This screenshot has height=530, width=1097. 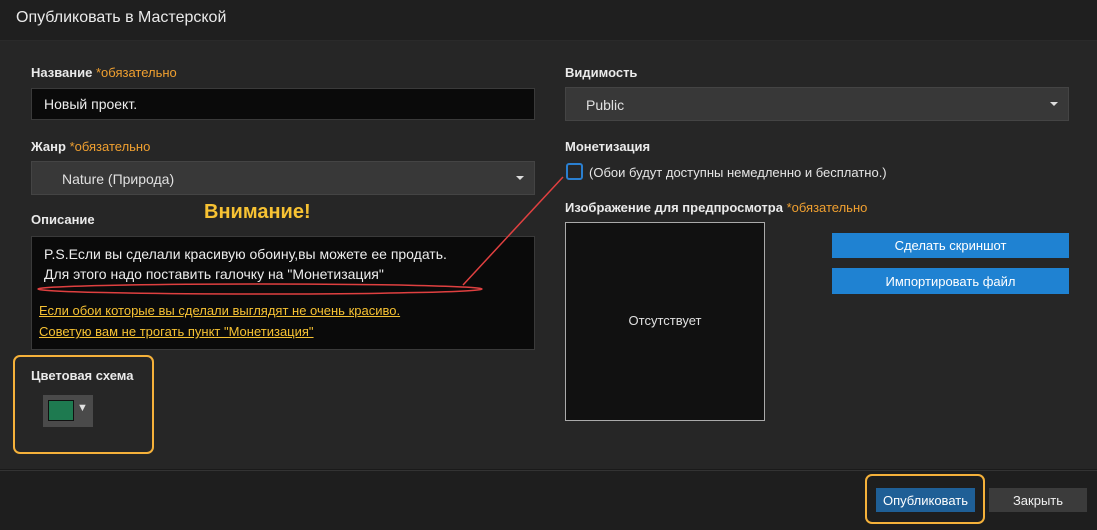 I want to click on close-button: Закрыть, so click(x=1038, y=500).